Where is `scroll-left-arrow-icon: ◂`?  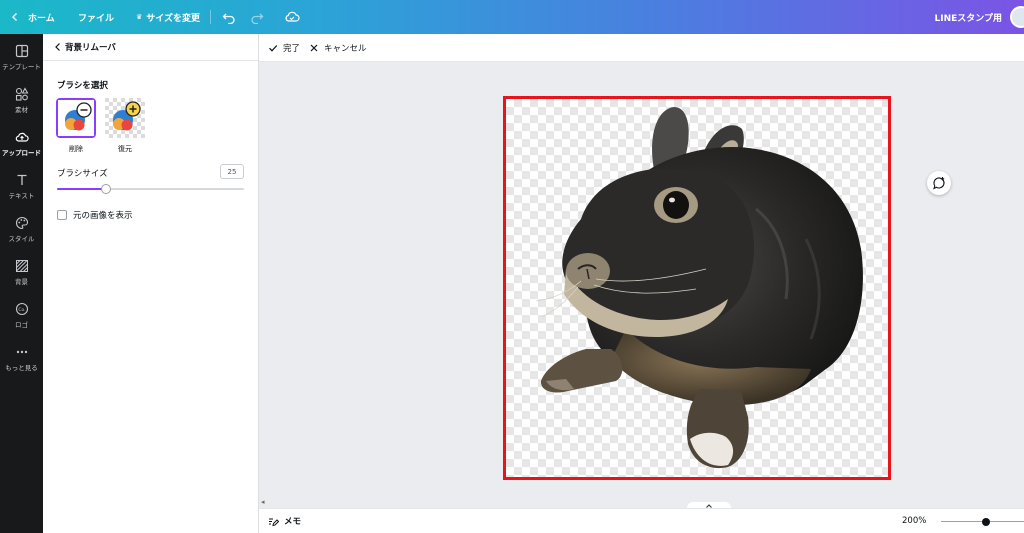 scroll-left-arrow-icon: ◂ is located at coordinates (263, 502).